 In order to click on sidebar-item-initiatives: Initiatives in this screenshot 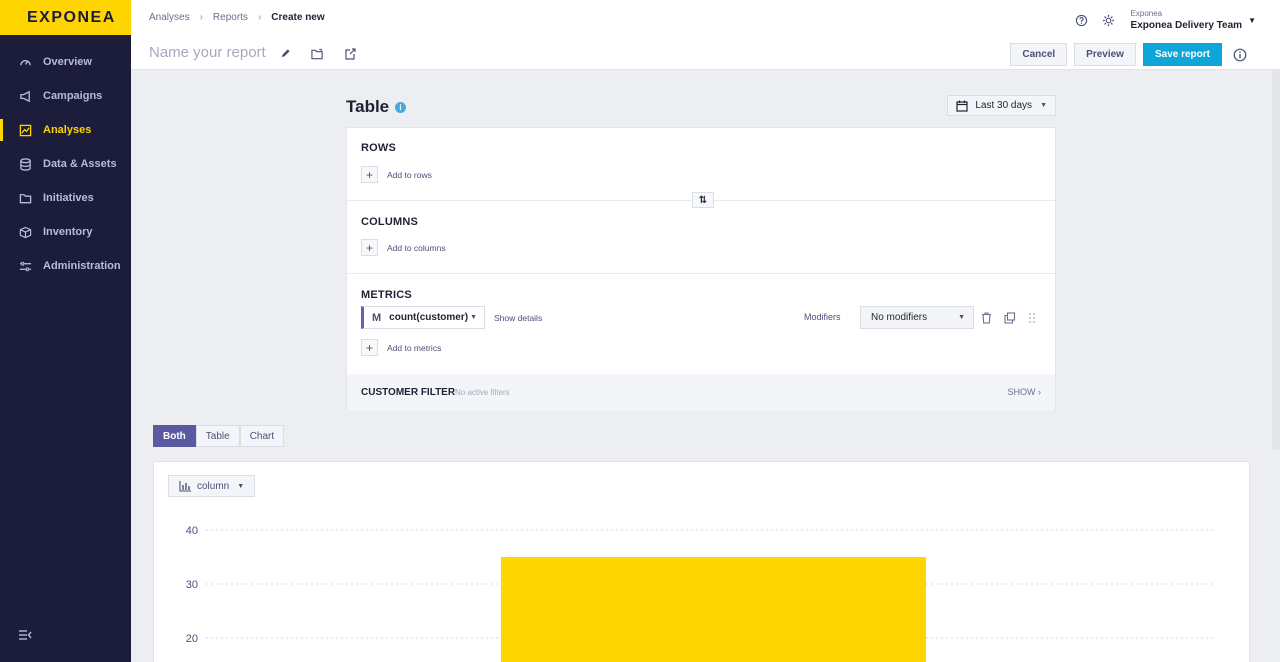, I will do `click(65, 198)`.